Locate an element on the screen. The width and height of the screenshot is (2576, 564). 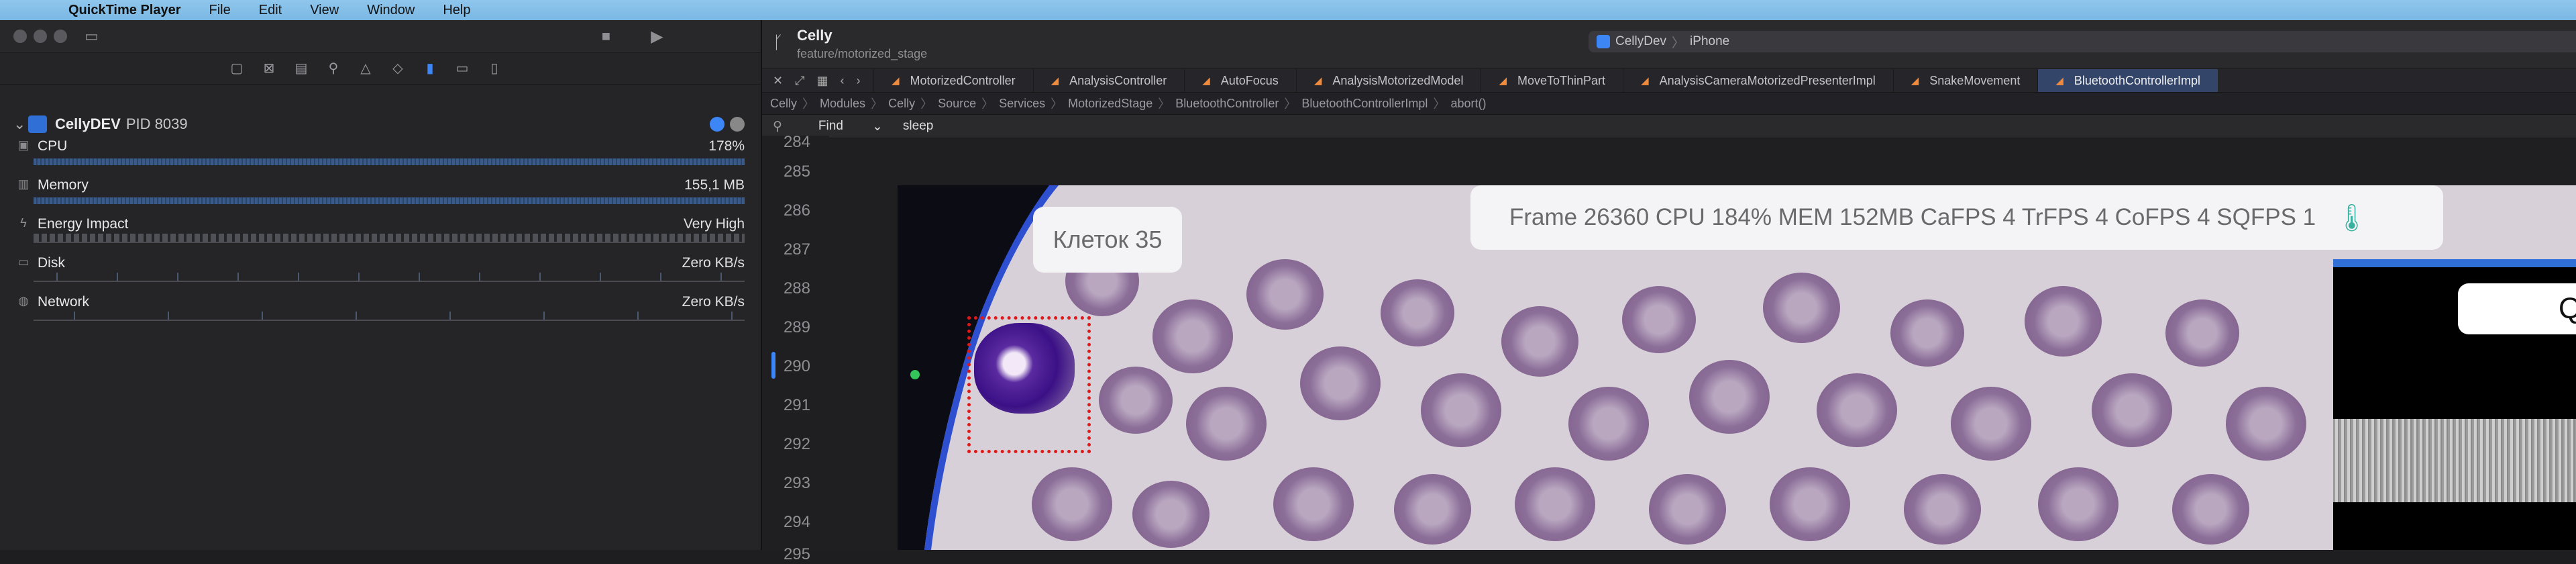
menu-app-name: QuickTime Player is located at coordinates (124, 10).